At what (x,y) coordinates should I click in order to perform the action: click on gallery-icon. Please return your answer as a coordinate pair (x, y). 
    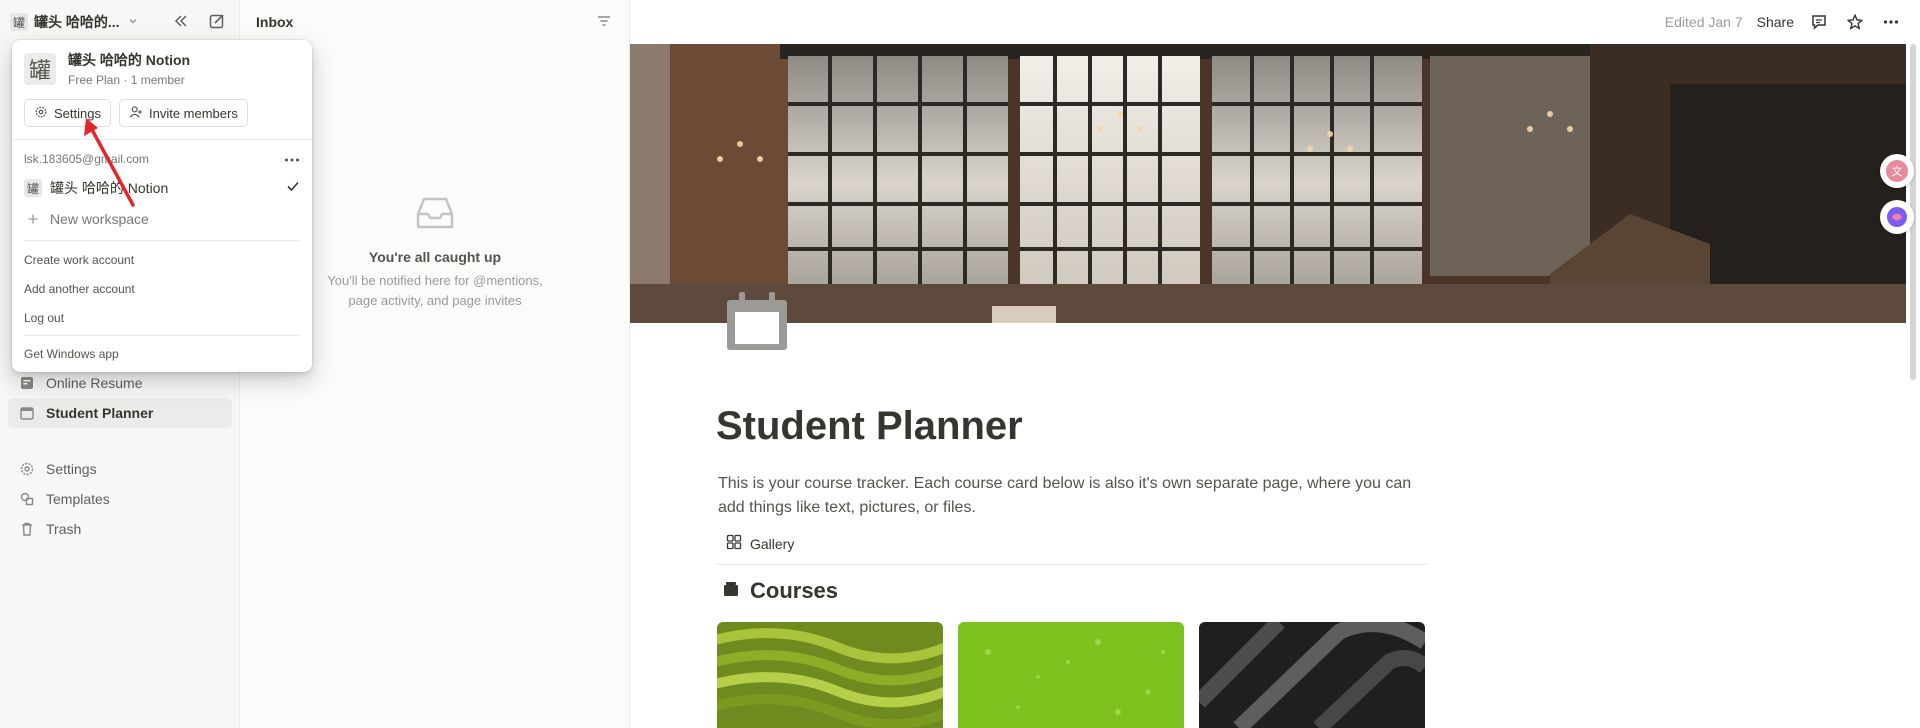
    Looking at the image, I should click on (734, 543).